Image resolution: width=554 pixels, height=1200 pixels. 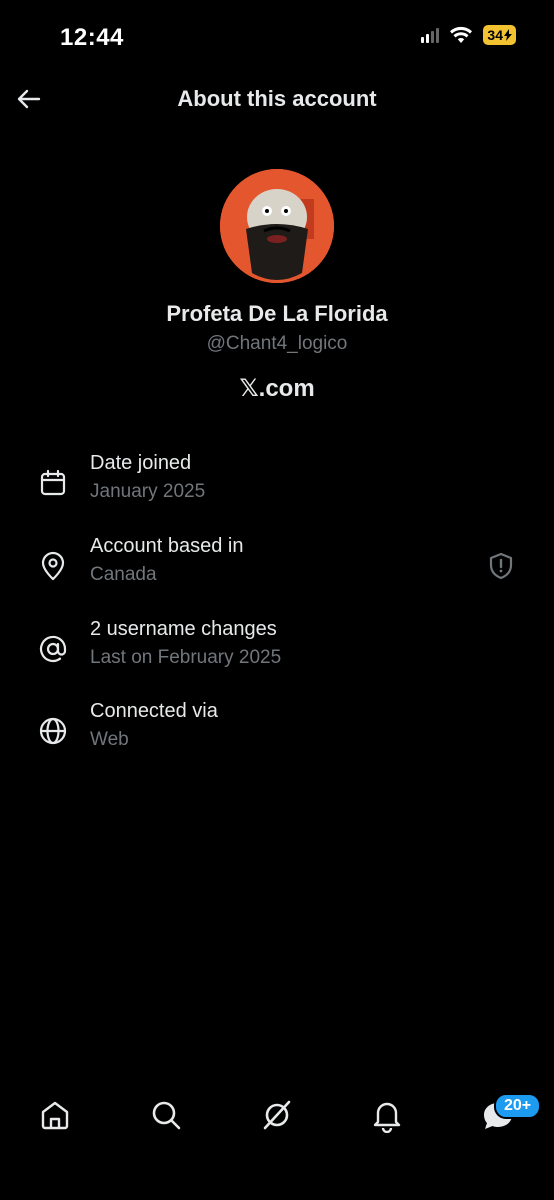 What do you see at coordinates (508, 35) in the screenshot?
I see `charging-bolt-icon` at bounding box center [508, 35].